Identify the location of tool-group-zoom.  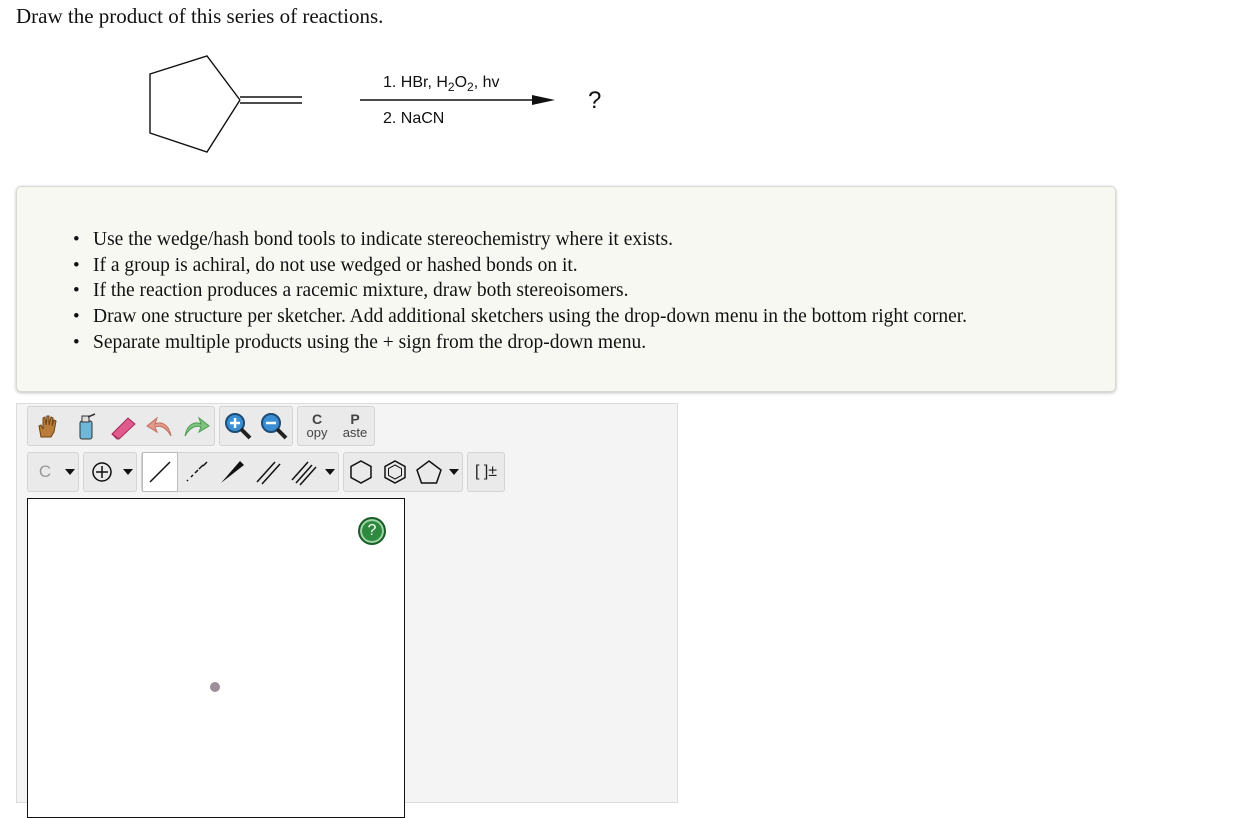
(256, 426).